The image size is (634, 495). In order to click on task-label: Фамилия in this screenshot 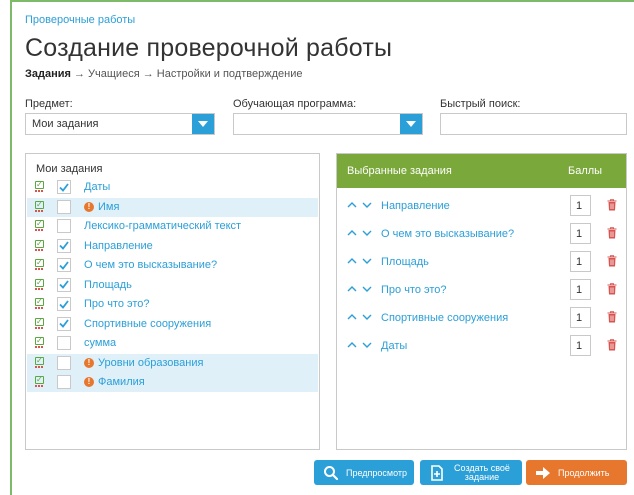, I will do `click(121, 382)`.